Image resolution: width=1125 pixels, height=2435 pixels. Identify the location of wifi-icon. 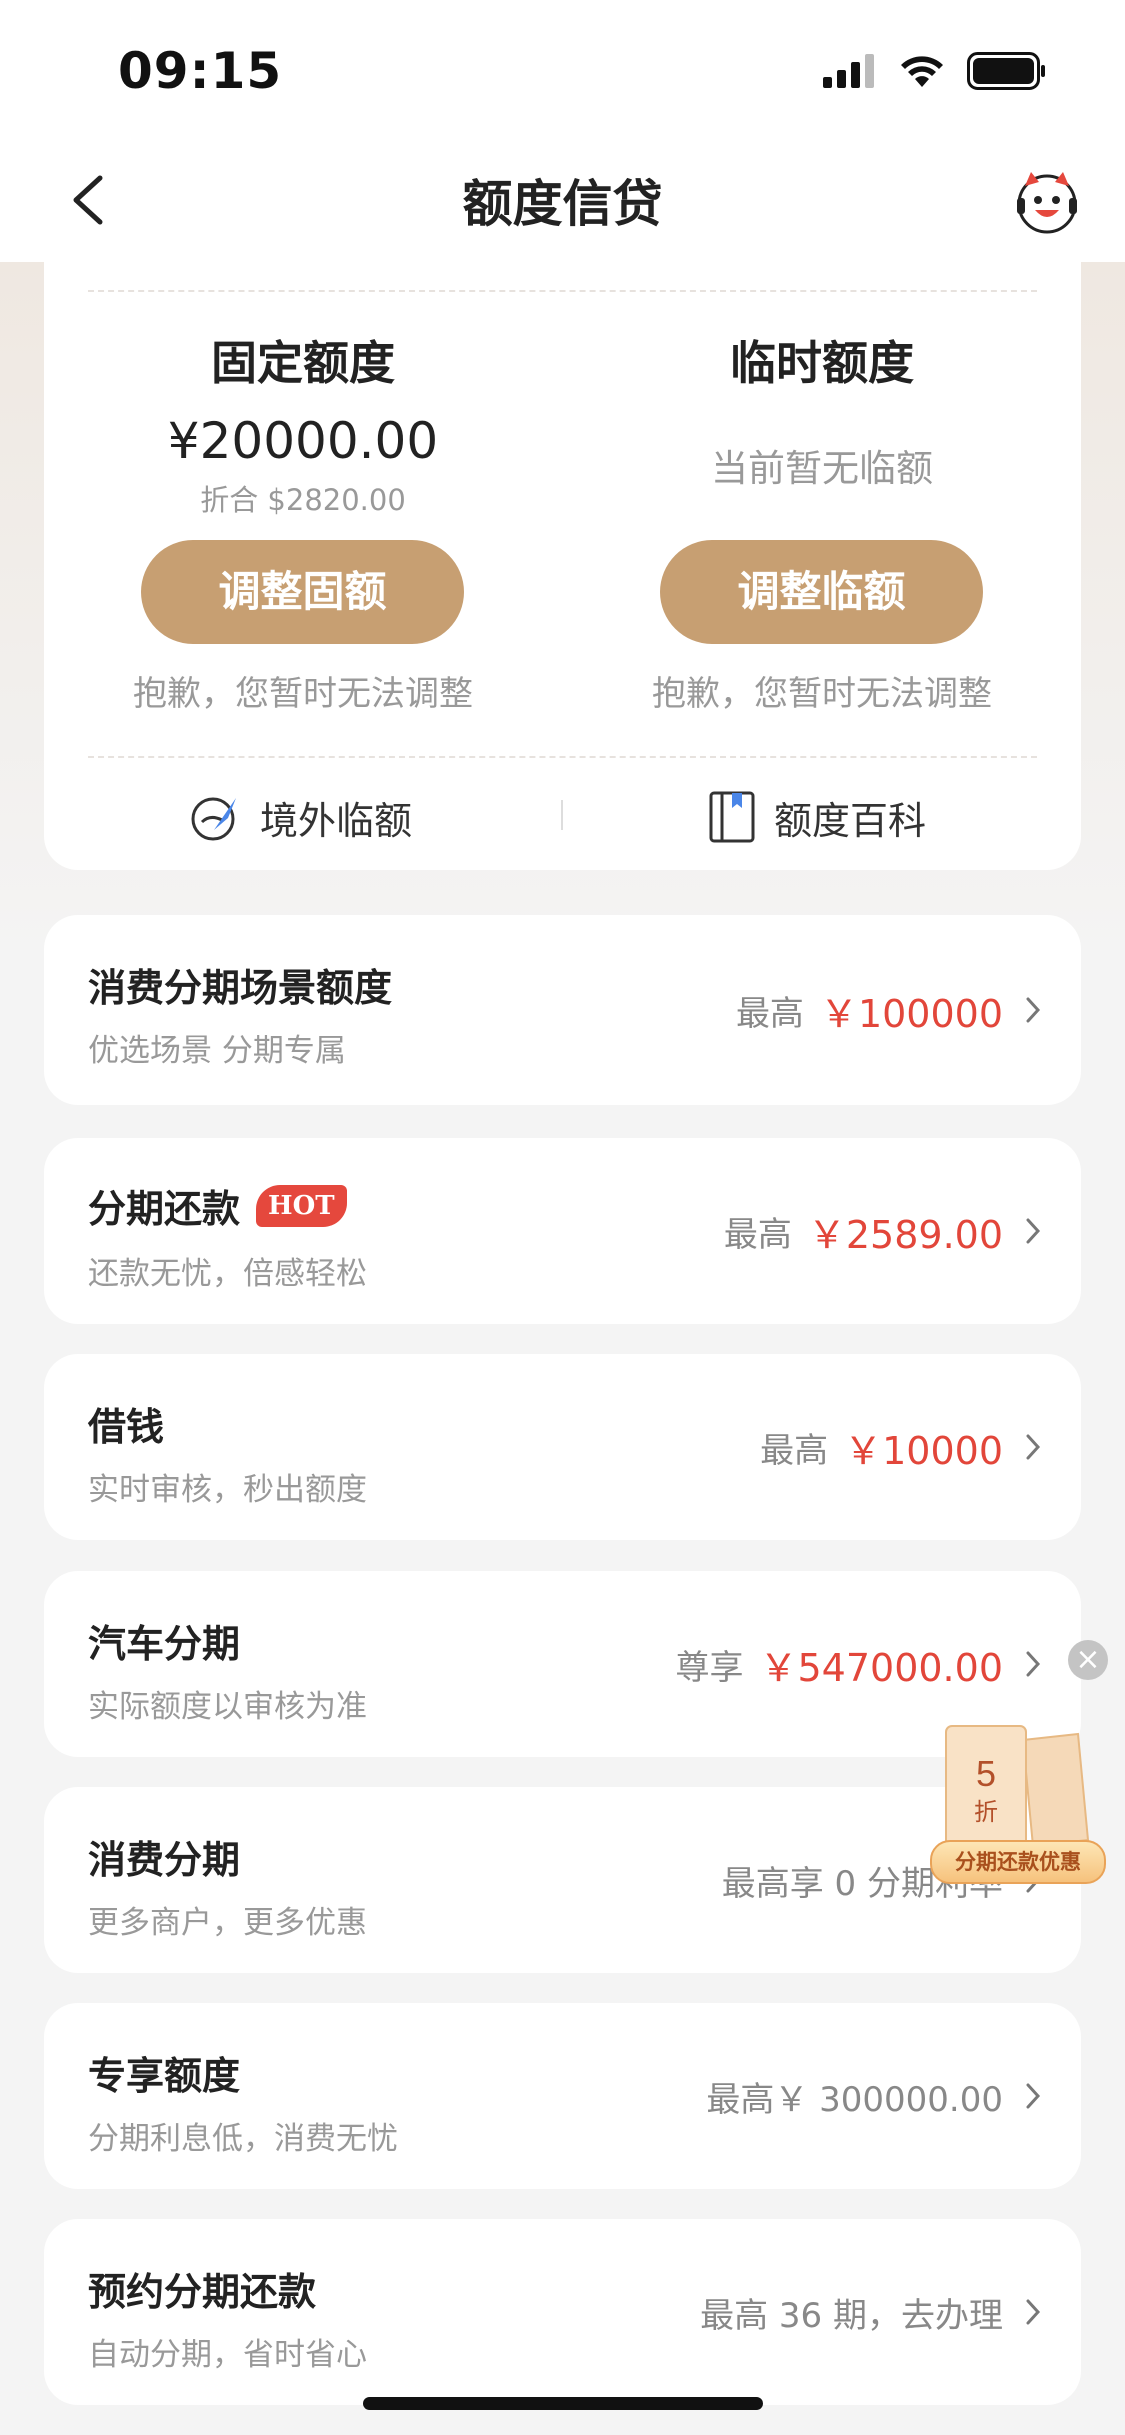
(922, 71).